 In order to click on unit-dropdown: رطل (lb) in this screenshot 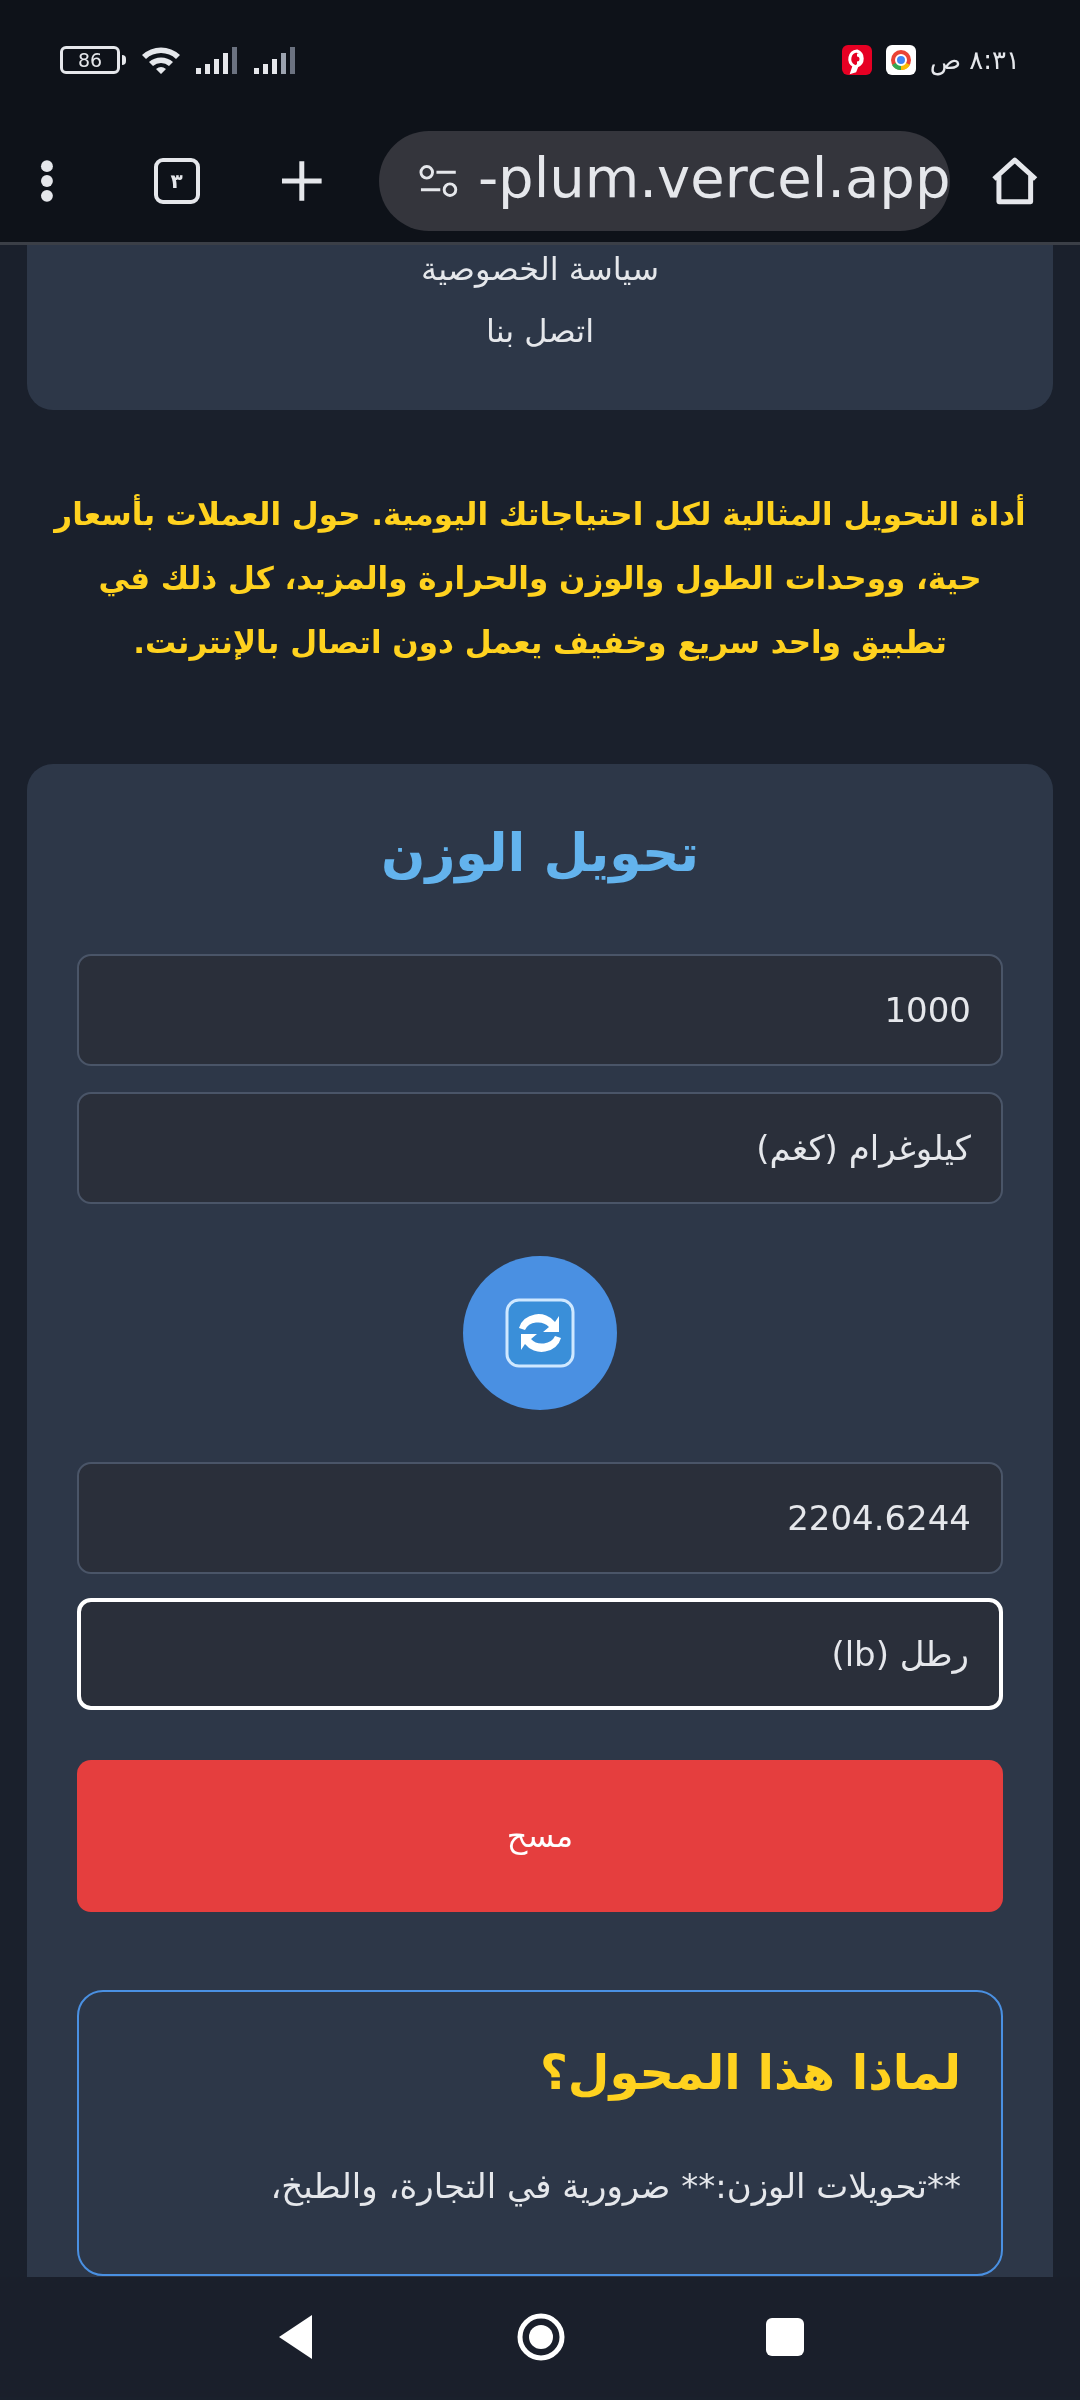, I will do `click(540, 1654)`.